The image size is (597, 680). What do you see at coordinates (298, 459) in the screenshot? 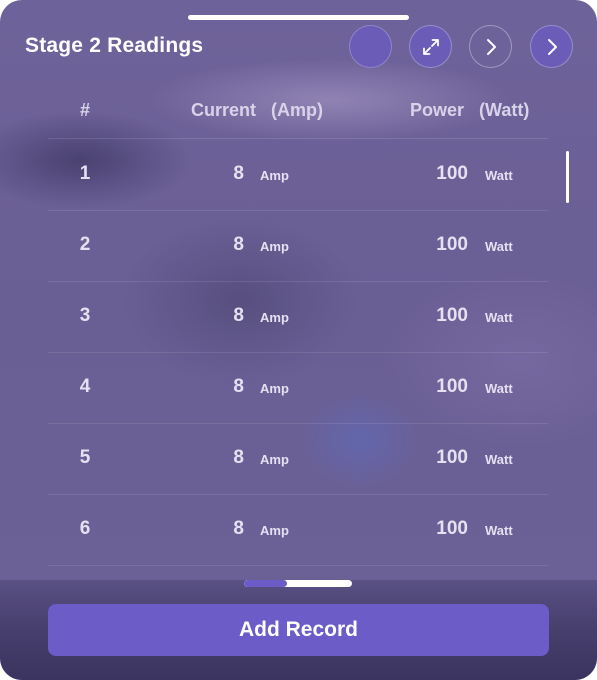
I see `table-row: 5 8 Amp 100 Watt` at bounding box center [298, 459].